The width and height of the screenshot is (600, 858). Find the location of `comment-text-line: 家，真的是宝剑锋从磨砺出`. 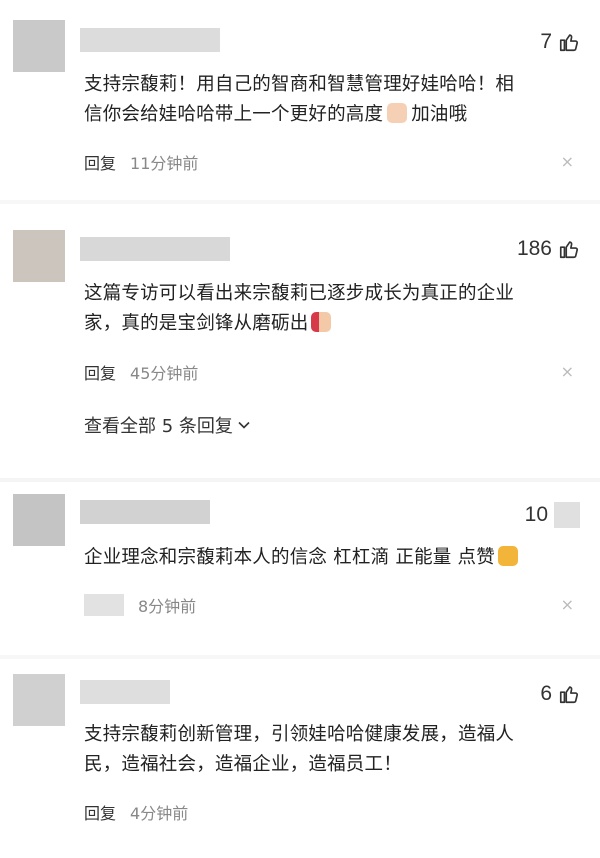

comment-text-line: 家，真的是宝剑锋从磨砺出 is located at coordinates (329, 324).